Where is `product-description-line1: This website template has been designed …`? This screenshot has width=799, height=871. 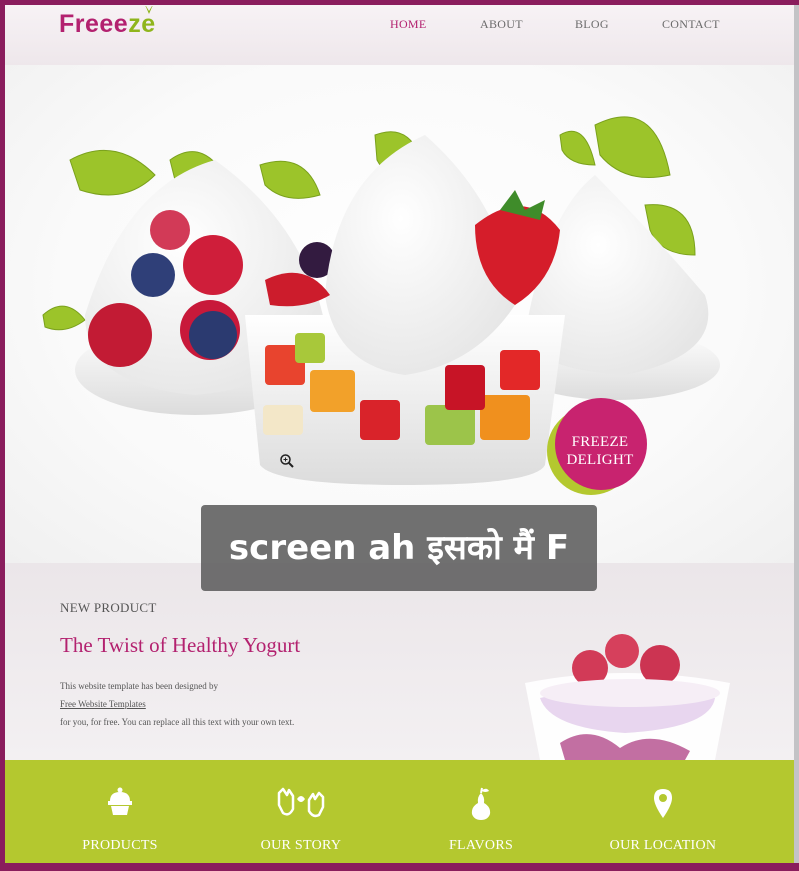 product-description-line1: This website template has been designed … is located at coordinates (139, 686).